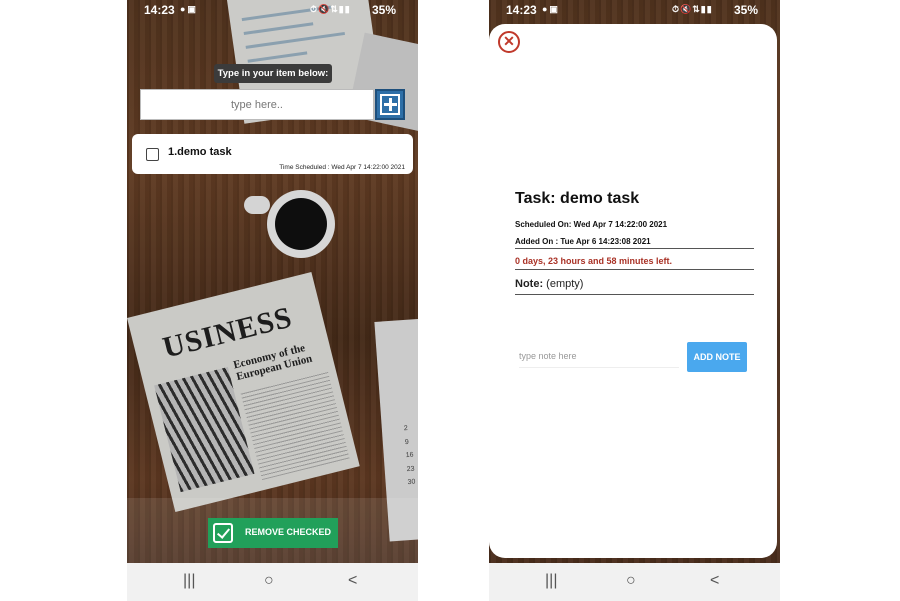 This screenshot has height=601, width=900. What do you see at coordinates (717, 357) in the screenshot?
I see `add-note-button: ADD NOTE` at bounding box center [717, 357].